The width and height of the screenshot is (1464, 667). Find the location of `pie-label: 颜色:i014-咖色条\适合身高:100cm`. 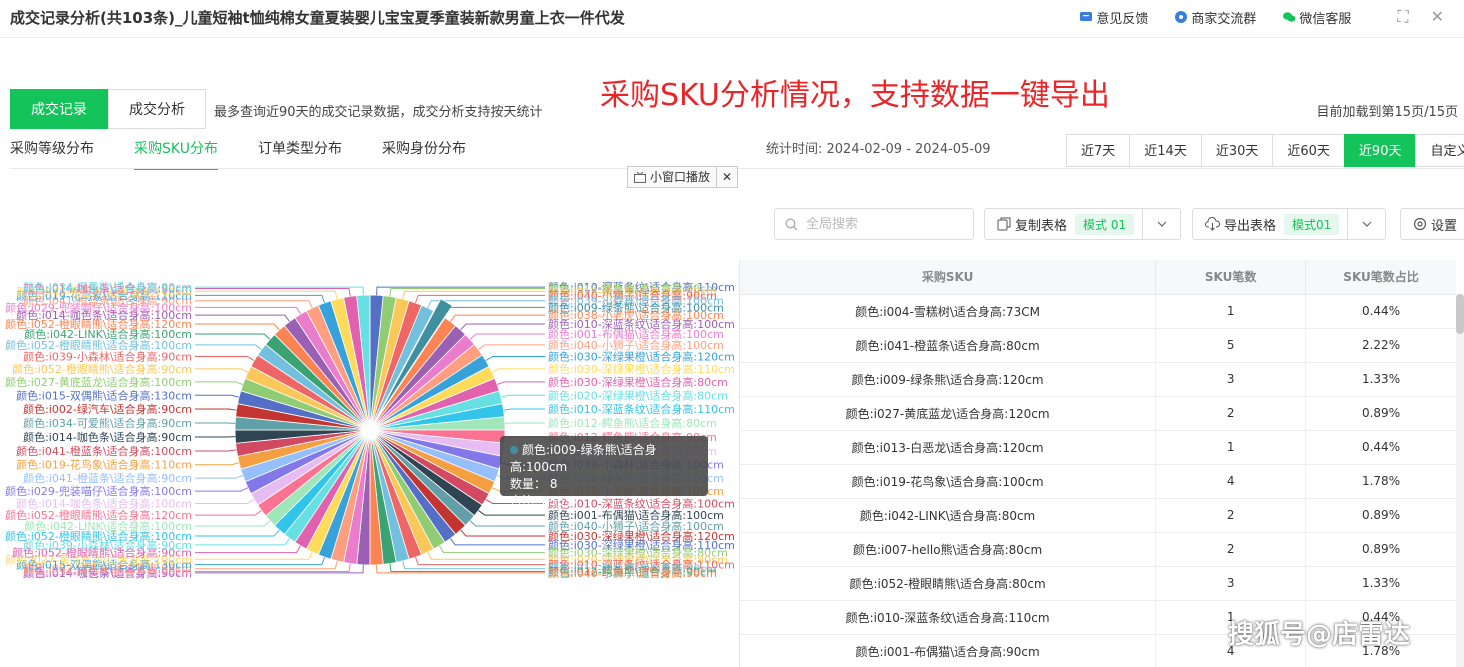

pie-label: 颜色:i014-咖色条\适合身高:100cm is located at coordinates (104, 504).